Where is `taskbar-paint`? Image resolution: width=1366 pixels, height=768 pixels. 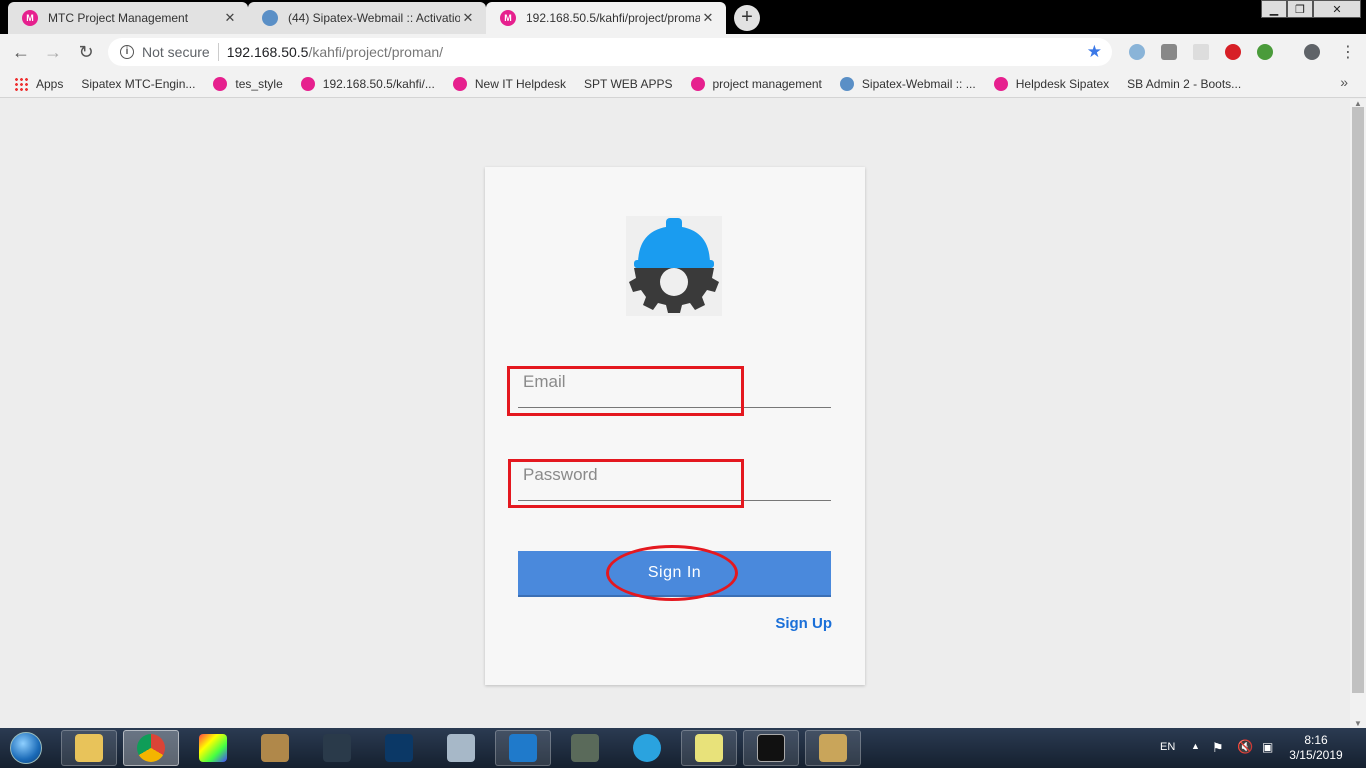 taskbar-paint is located at coordinates (833, 748).